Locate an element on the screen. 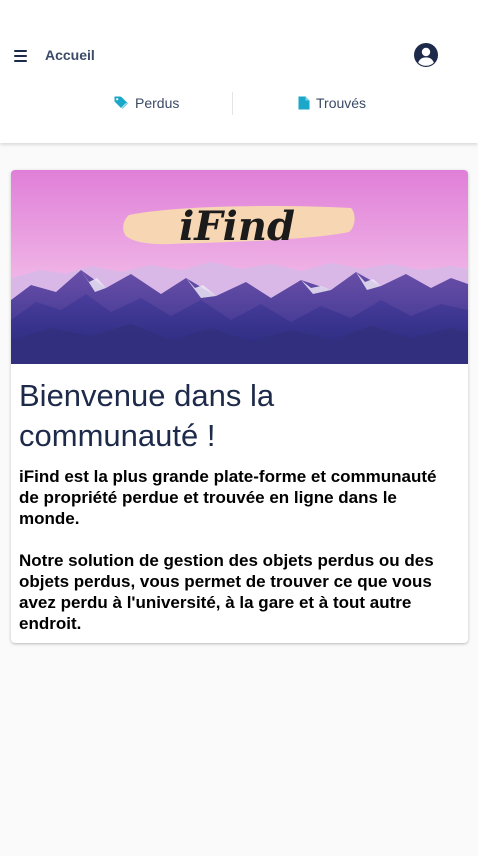 The height and width of the screenshot is (856, 478). hamburger-menu-icon is located at coordinates (20, 56).